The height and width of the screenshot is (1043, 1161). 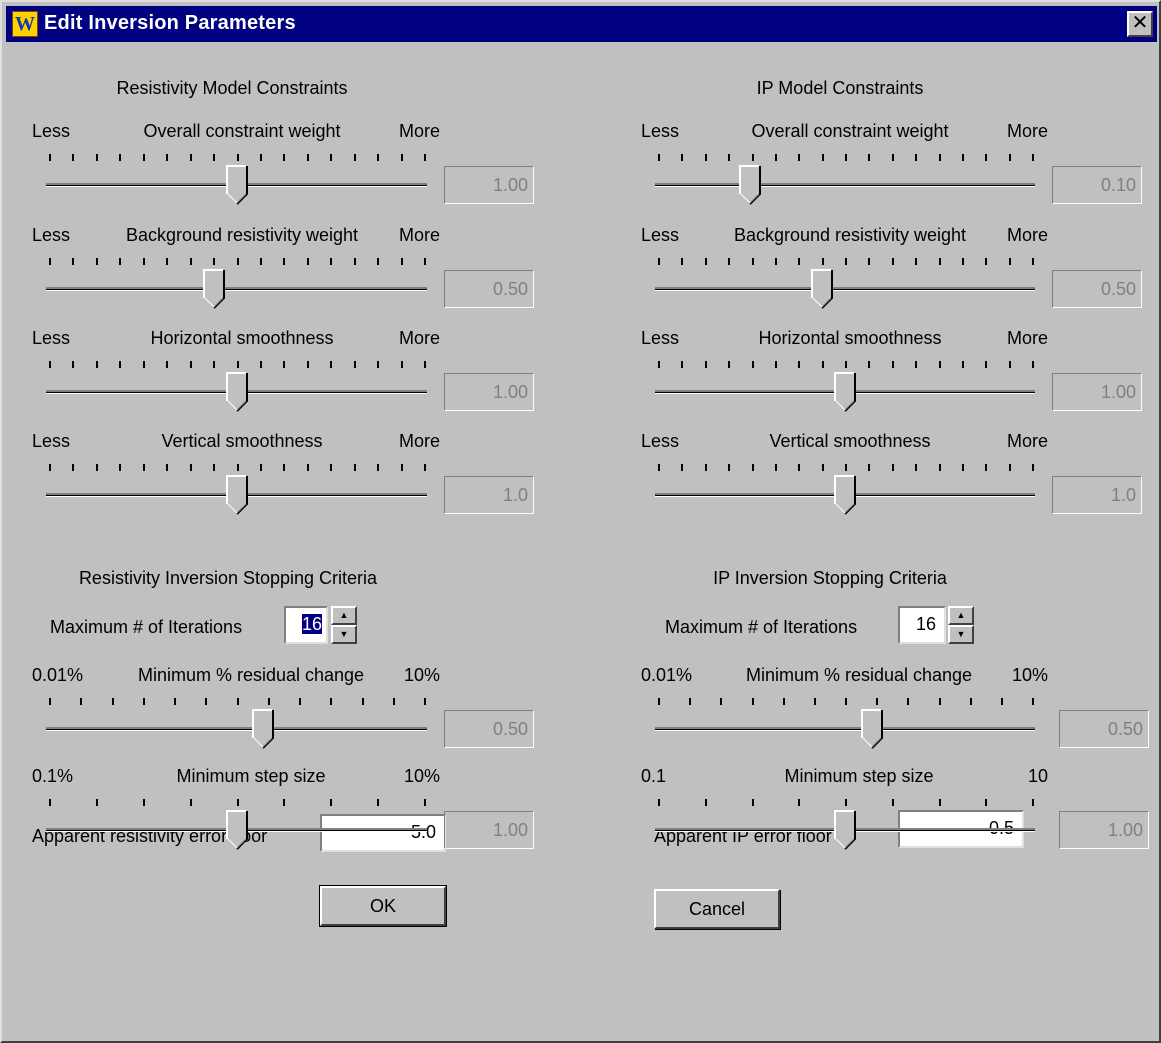 I want to click on cancel-button: Cancel, so click(x=717, y=909).